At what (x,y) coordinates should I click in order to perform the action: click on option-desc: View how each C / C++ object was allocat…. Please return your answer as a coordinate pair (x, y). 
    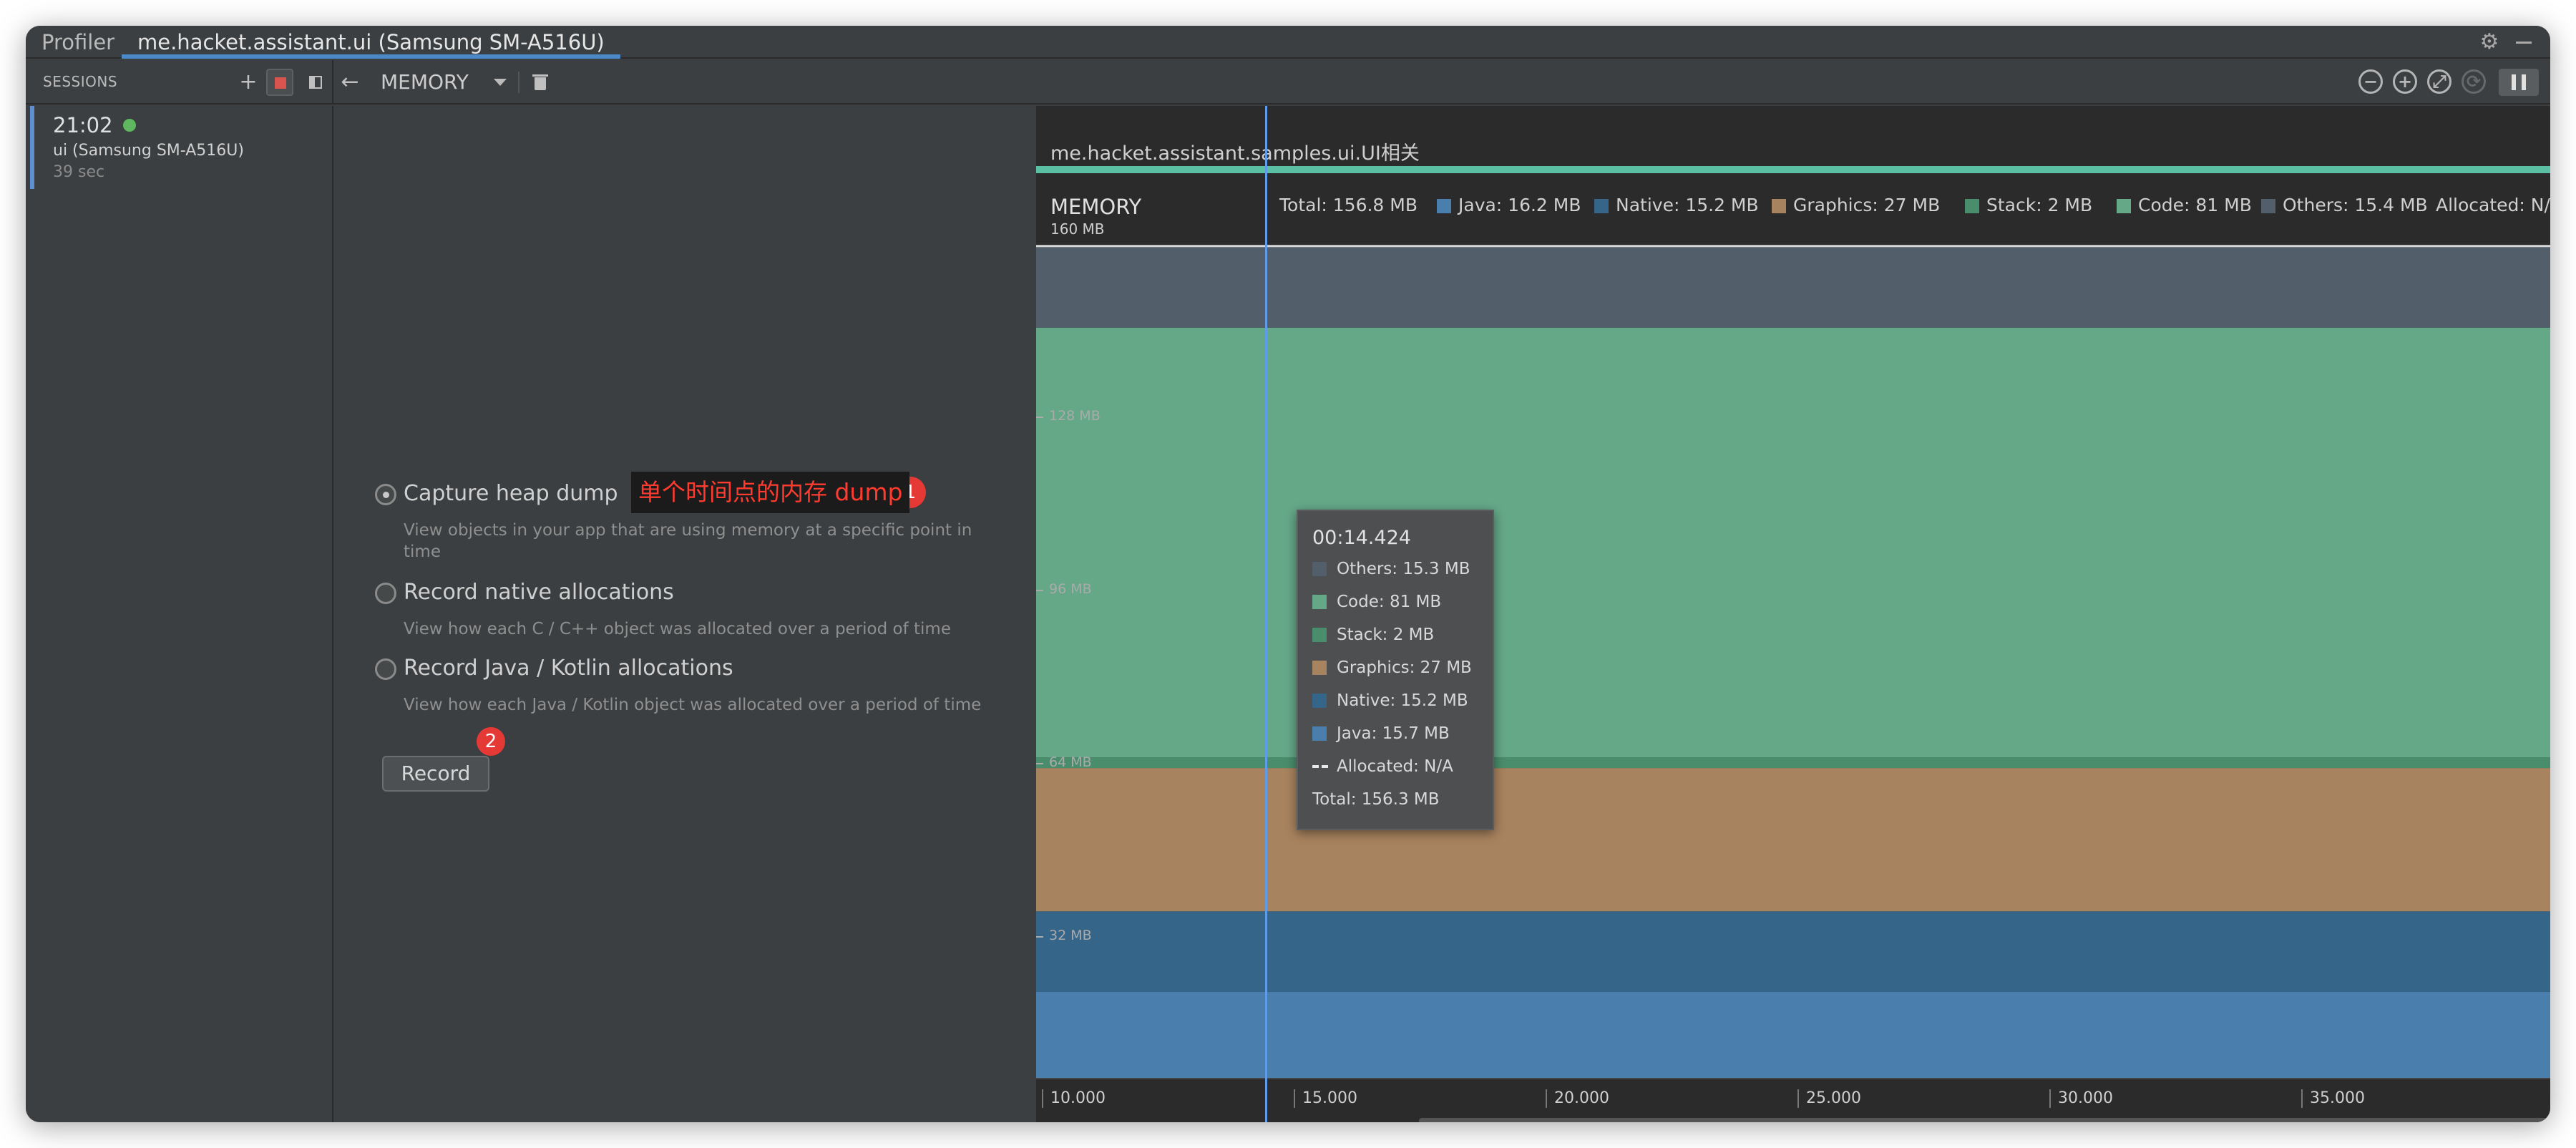
    Looking at the image, I should click on (677, 629).